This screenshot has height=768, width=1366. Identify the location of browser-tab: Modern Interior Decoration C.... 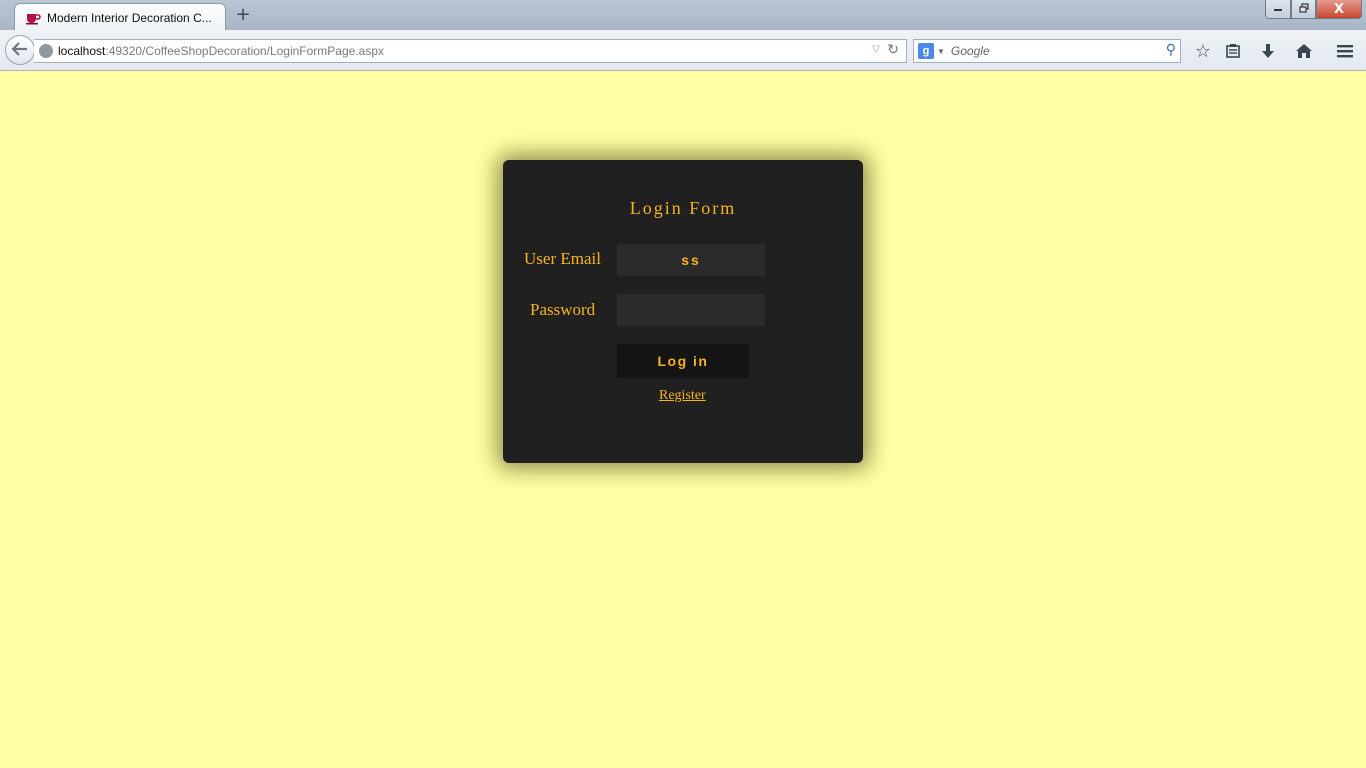
(120, 17).